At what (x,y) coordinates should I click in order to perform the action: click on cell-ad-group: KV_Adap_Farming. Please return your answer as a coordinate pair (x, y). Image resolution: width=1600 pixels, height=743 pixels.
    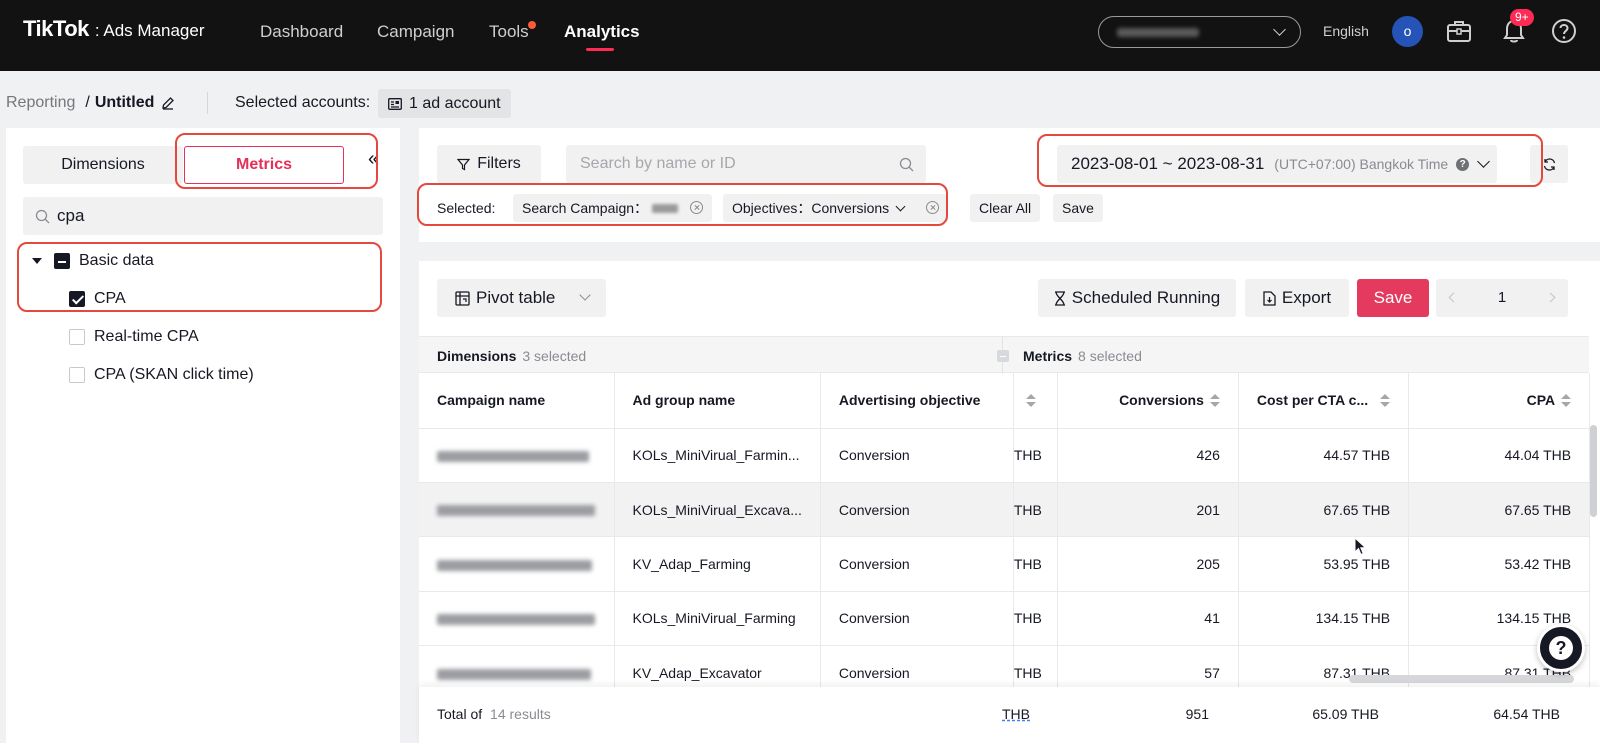
    Looking at the image, I should click on (717, 564).